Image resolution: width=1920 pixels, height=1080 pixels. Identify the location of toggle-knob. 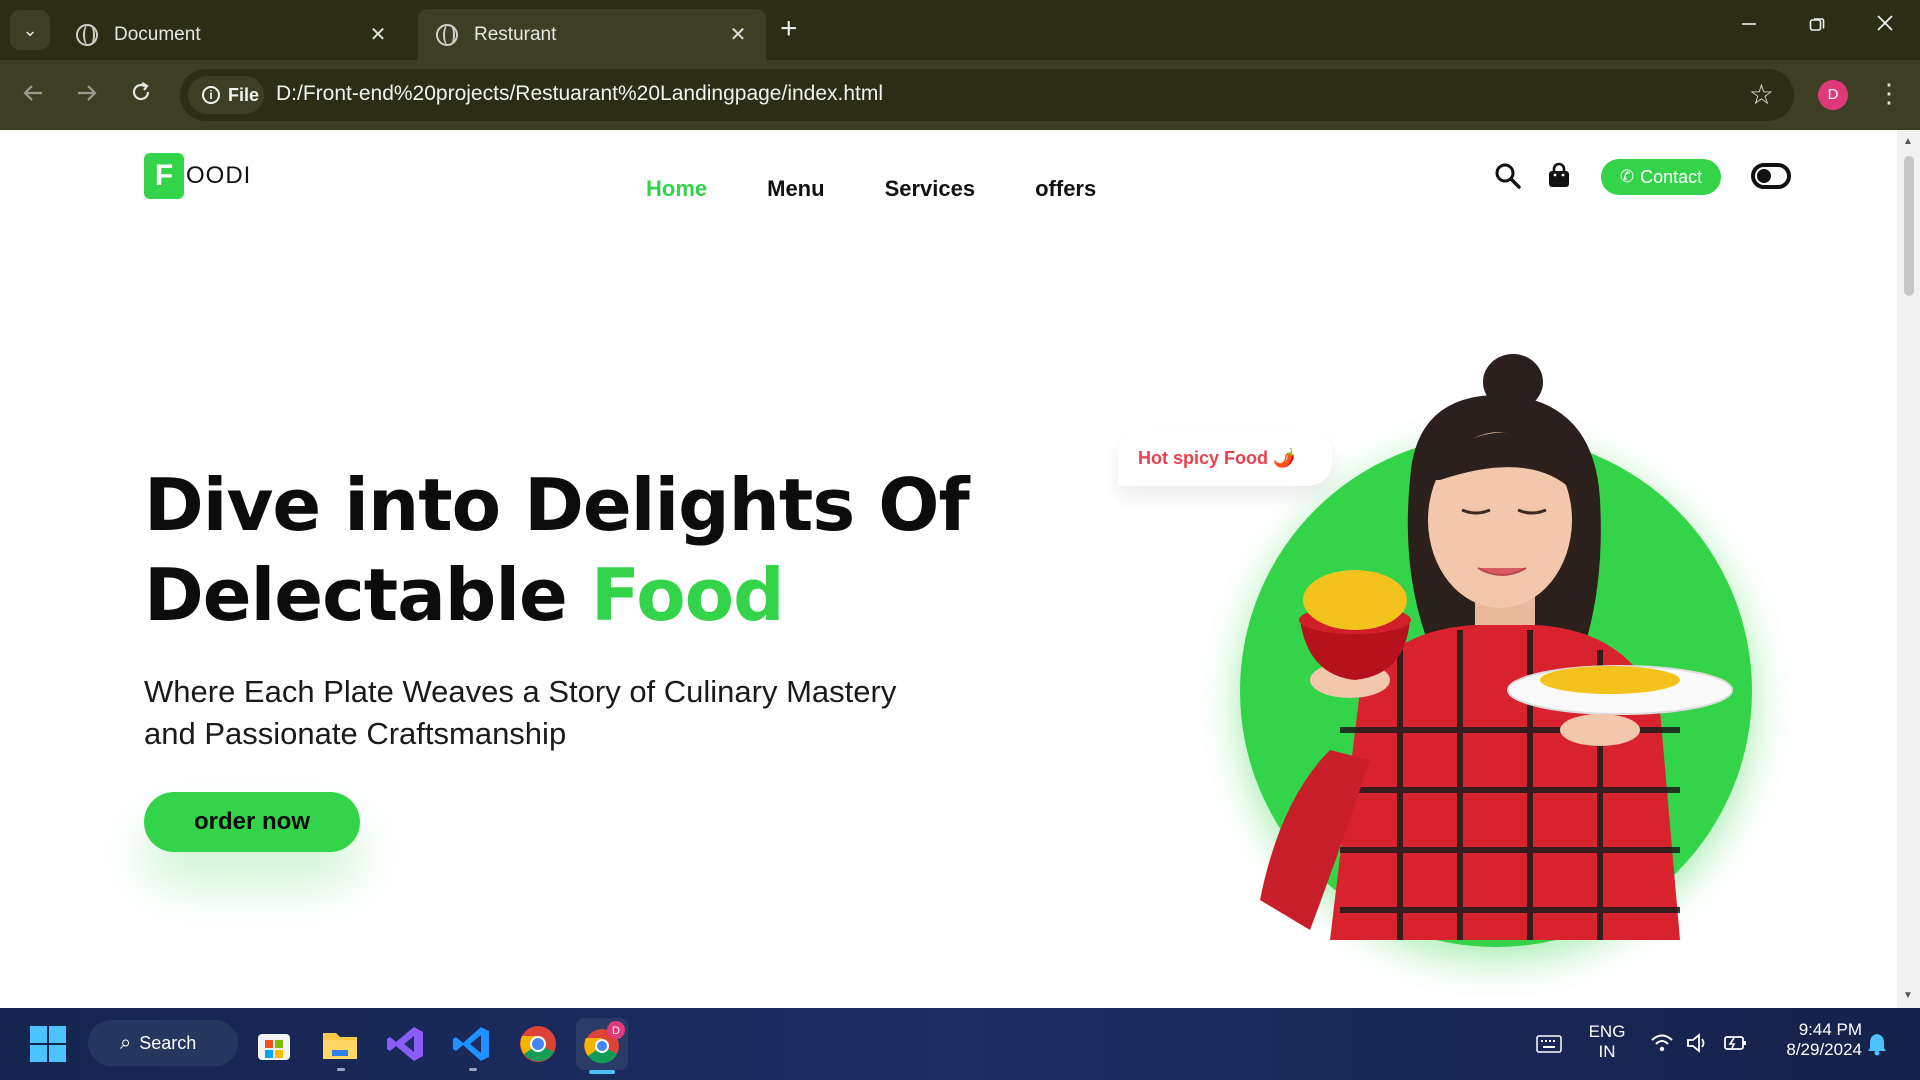
(1764, 176).